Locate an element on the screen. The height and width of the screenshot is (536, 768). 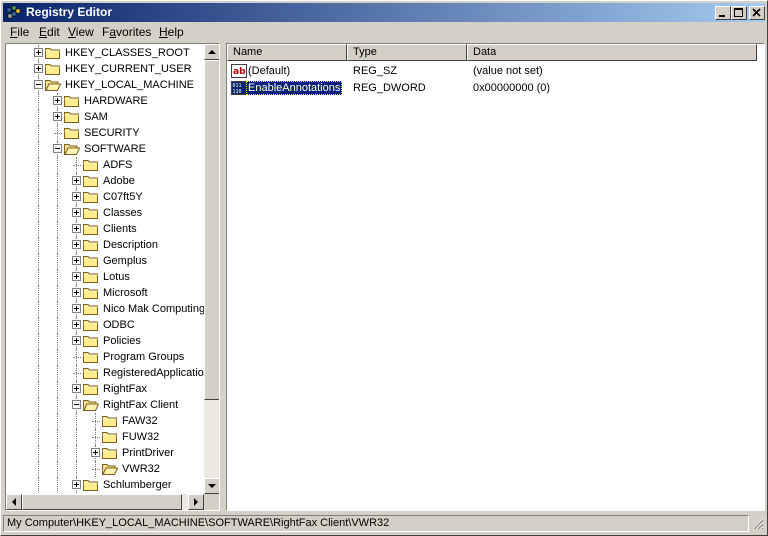
menu-file: File is located at coordinates (19, 32).